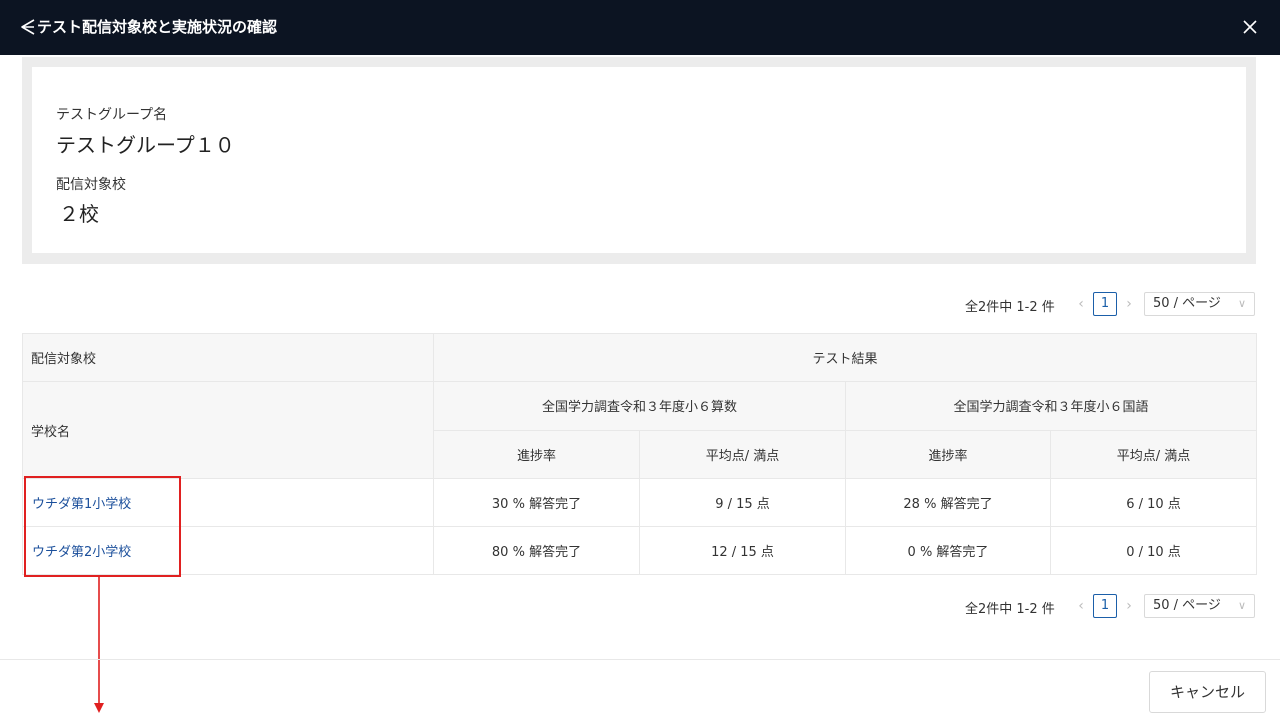 The image size is (1280, 722). What do you see at coordinates (157, 27) in the screenshot?
I see `dialog-title: テスト配信対象校と実施状況の確認` at bounding box center [157, 27].